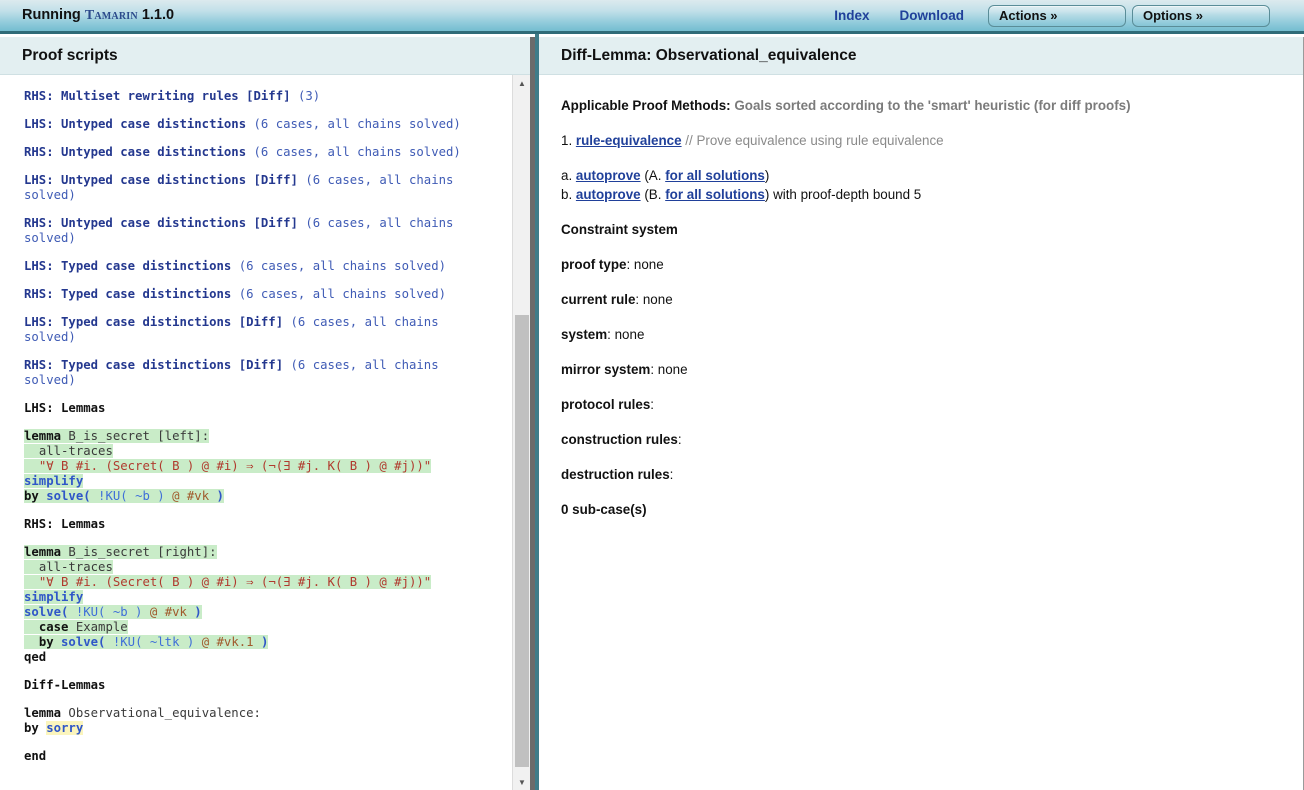 The height and width of the screenshot is (790, 1304). Describe the element at coordinates (194, 612) in the screenshot. I see `solve-close: )` at that location.